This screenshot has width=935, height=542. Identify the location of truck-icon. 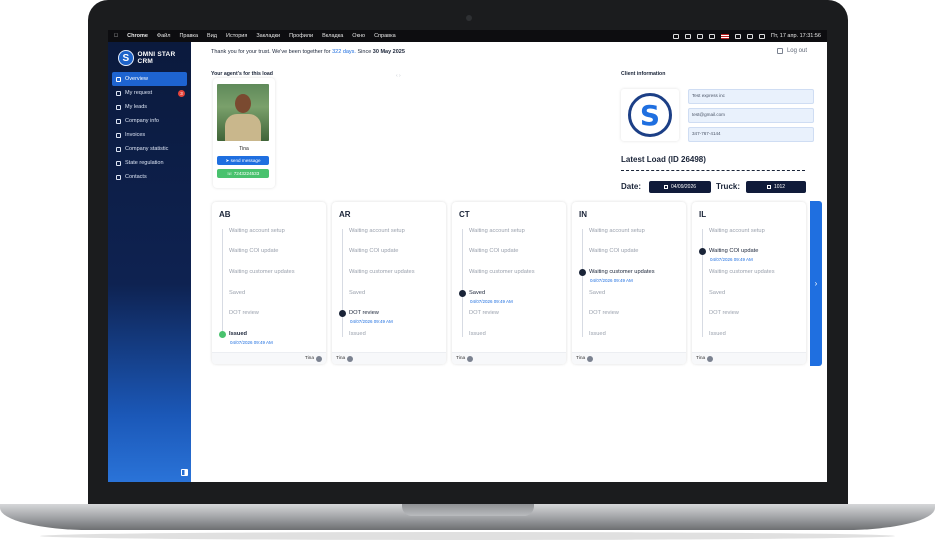
(118, 107).